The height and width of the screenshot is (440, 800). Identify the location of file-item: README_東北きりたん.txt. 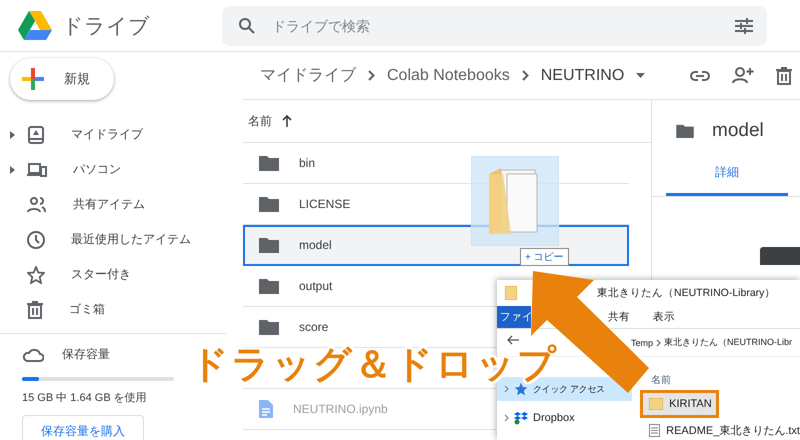
(721, 429).